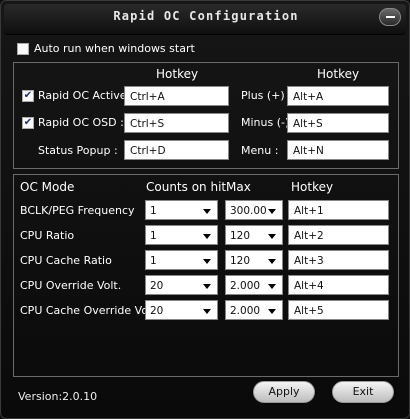 The width and height of the screenshot is (410, 419). What do you see at coordinates (260, 150) in the screenshot?
I see `menu-label: Menu :` at bounding box center [260, 150].